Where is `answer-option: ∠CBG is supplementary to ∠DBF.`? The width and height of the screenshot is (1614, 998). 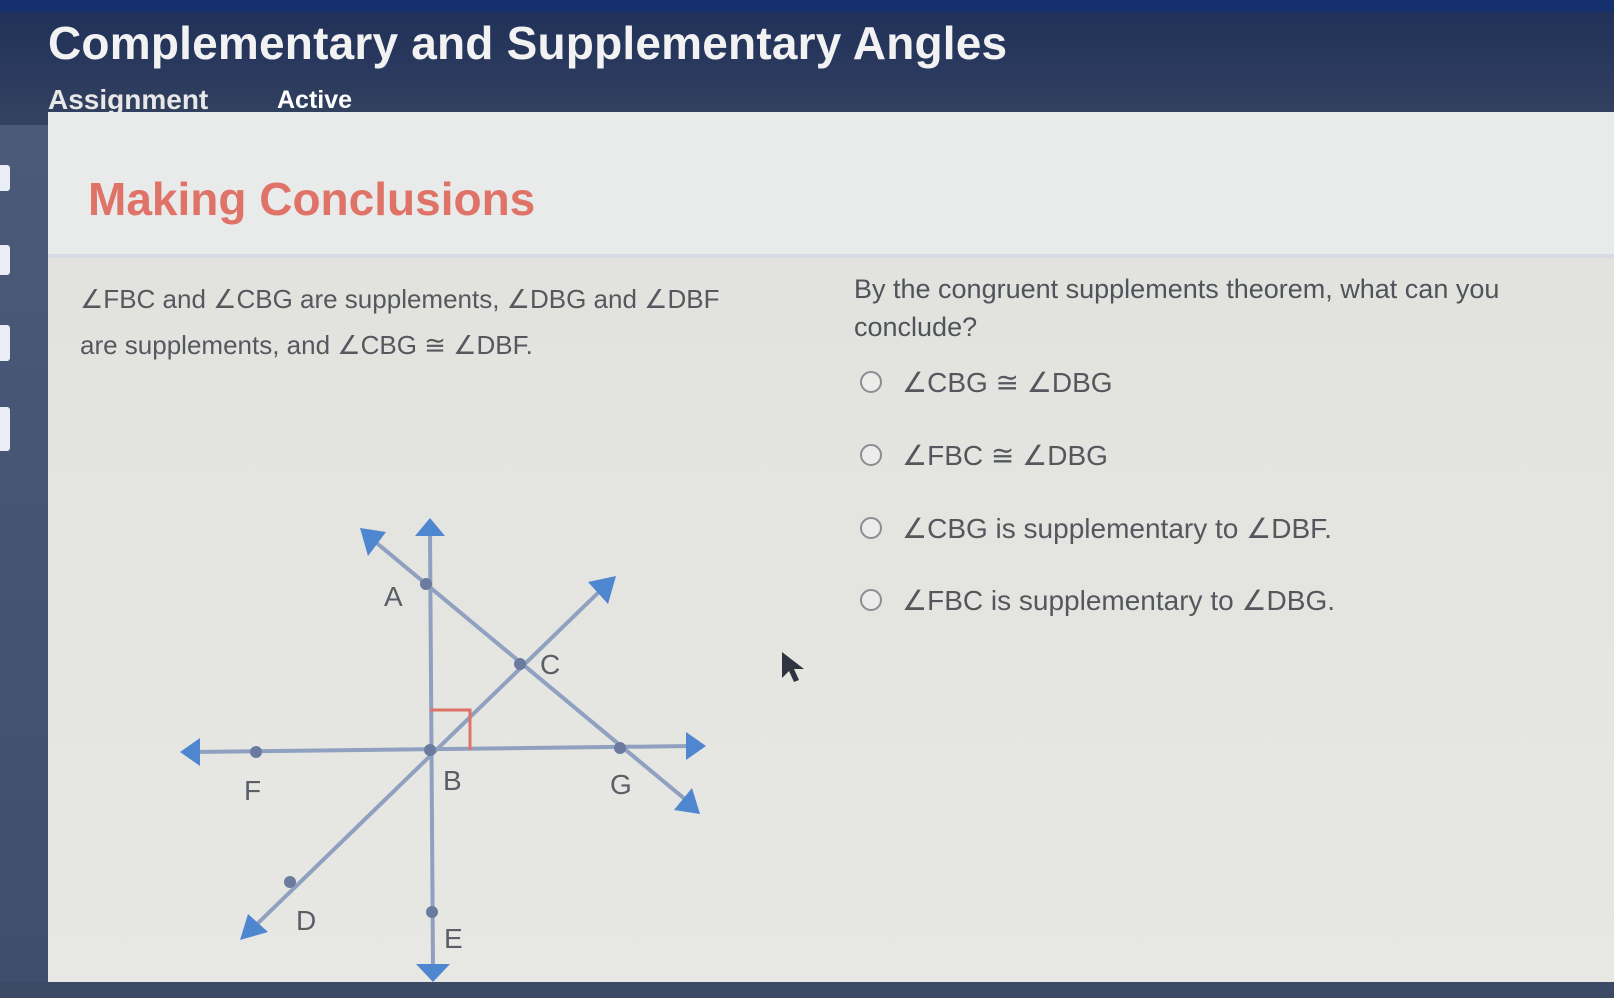 answer-option: ∠CBG is supplementary to ∠DBF. is located at coordinates (1096, 528).